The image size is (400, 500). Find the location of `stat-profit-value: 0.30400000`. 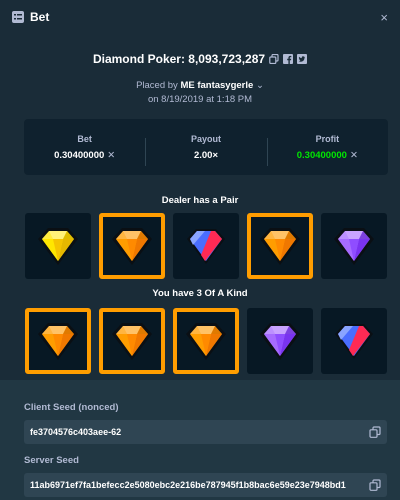

stat-profit-value: 0.30400000 is located at coordinates (321, 155).